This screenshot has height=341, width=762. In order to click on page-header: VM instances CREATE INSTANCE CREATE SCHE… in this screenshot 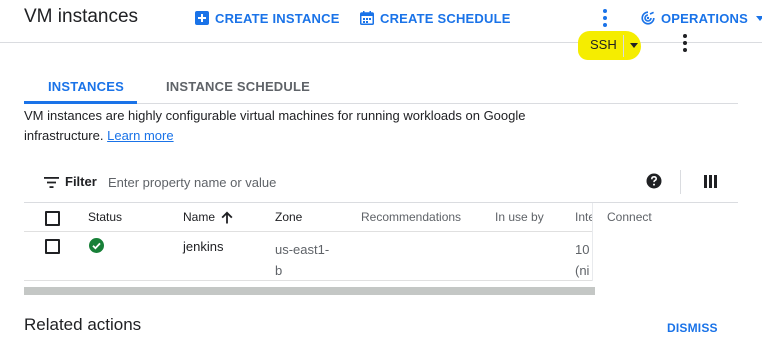, I will do `click(381, 21)`.